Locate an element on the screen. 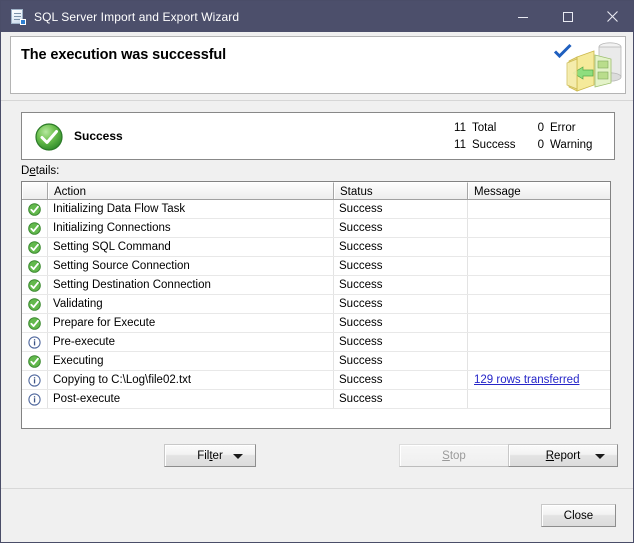  minimize-icon is located at coordinates (522, 17).